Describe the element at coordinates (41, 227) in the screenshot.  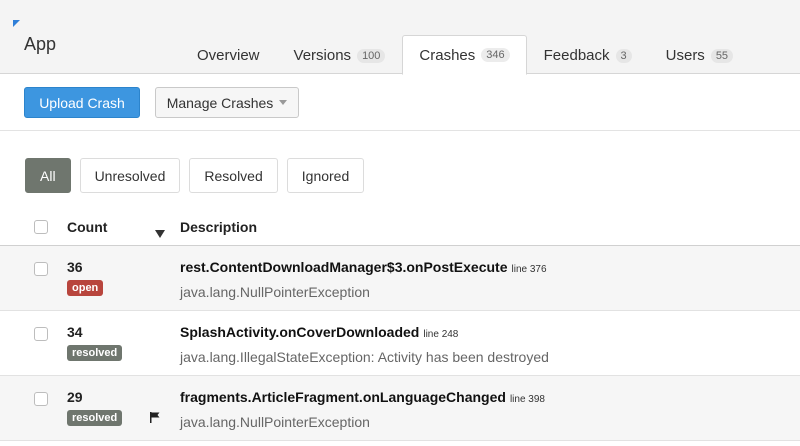
I see `select-all-checkbox` at that location.